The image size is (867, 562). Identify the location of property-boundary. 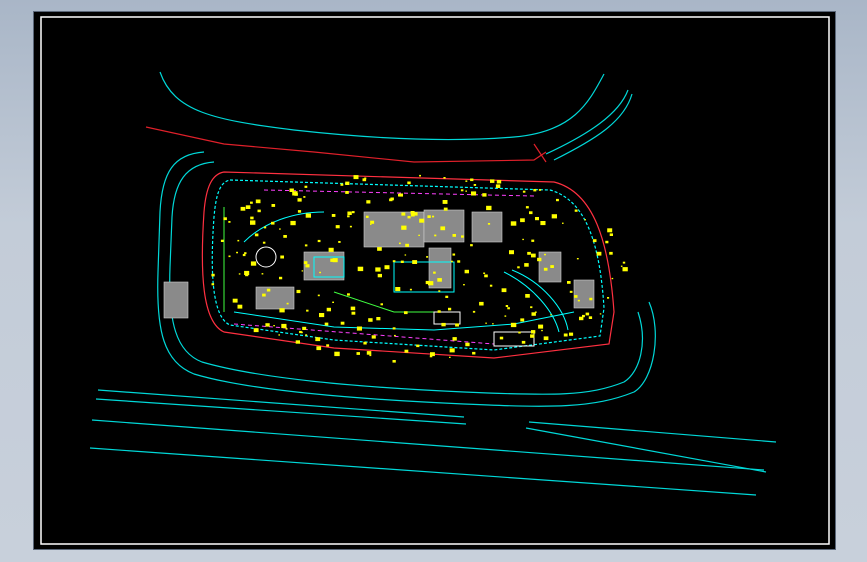
(346, 144).